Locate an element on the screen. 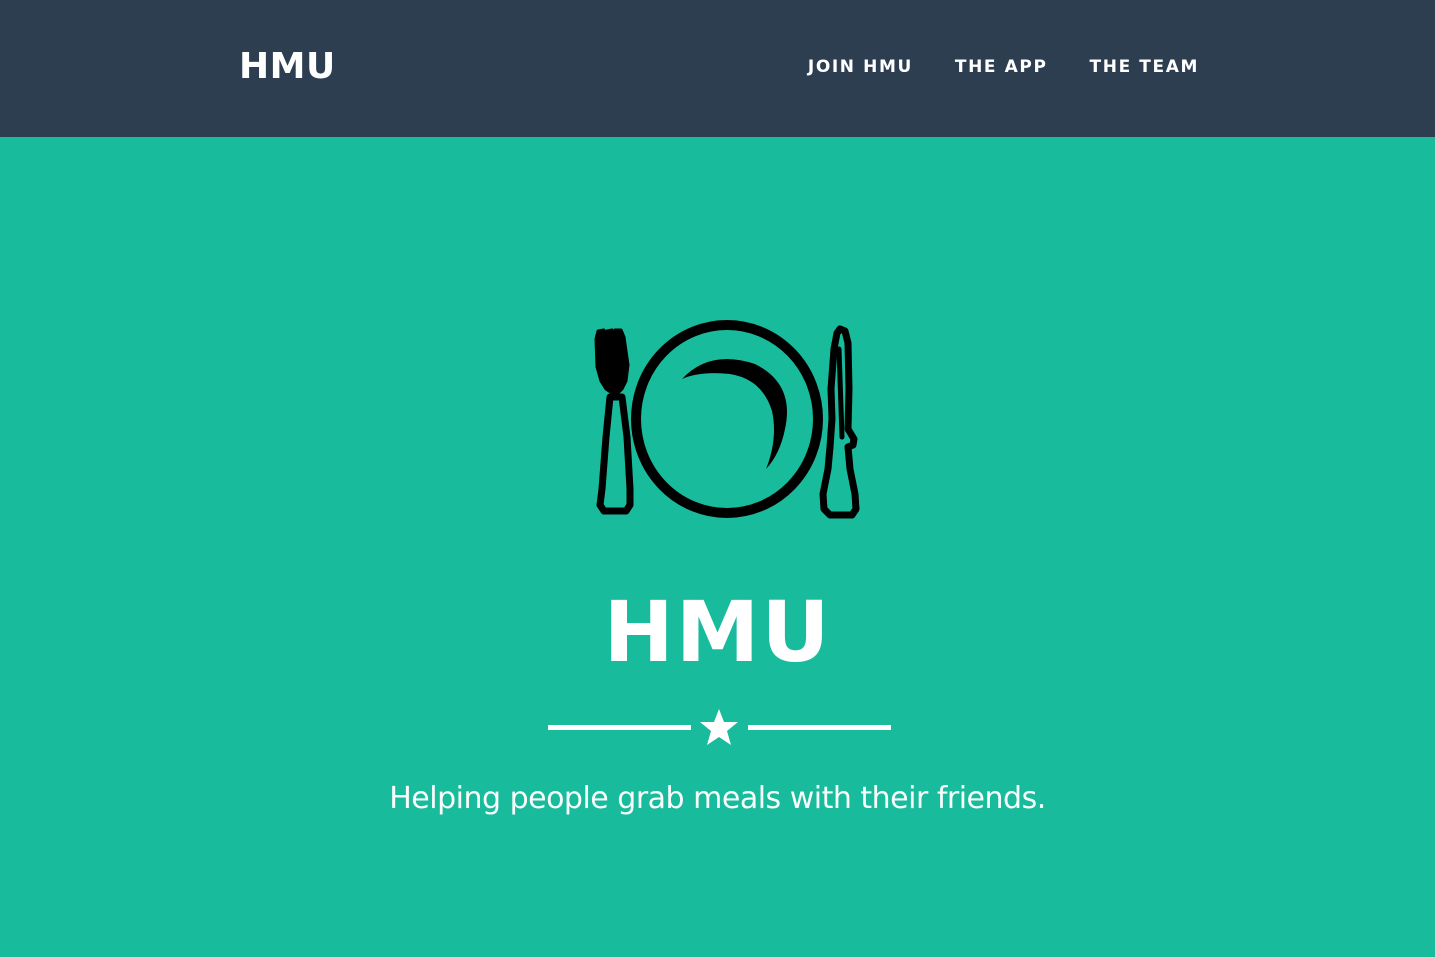  main-nav: JOIN HMU THE APP THE TEAM is located at coordinates (1003, 67).